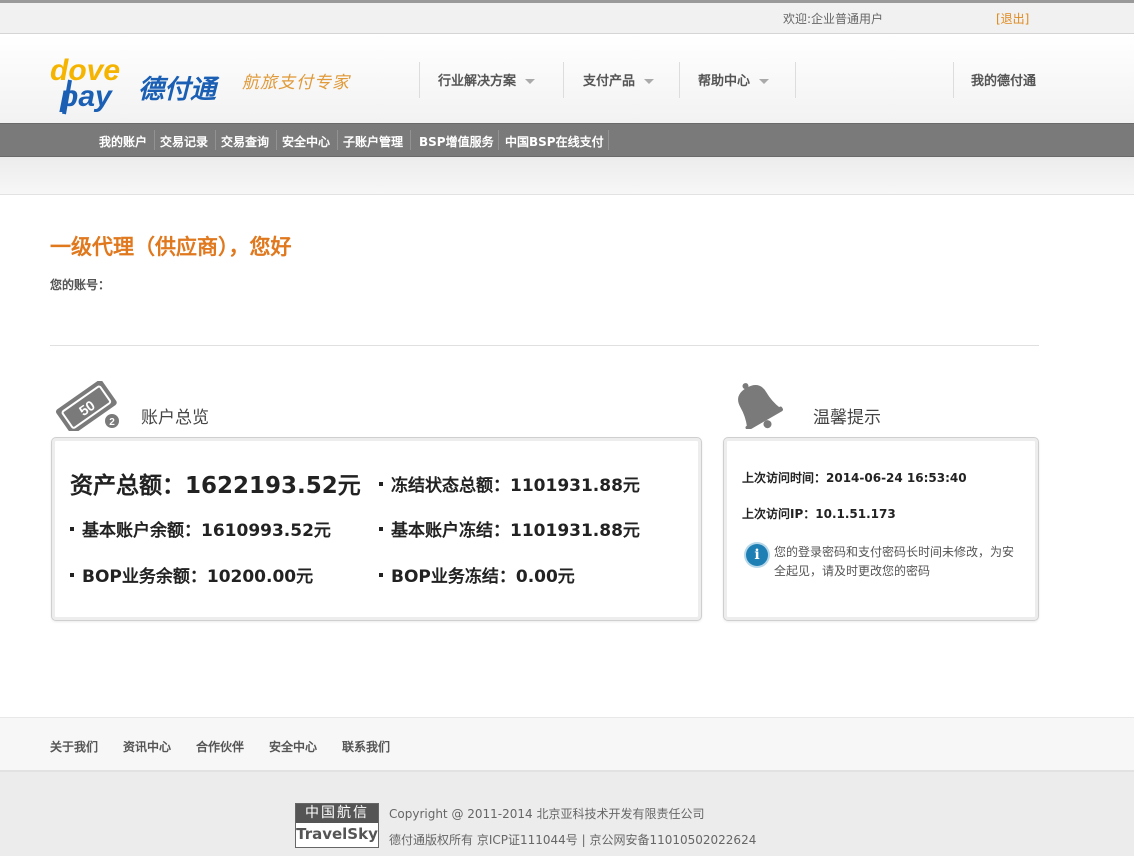 The image size is (1134, 856). Describe the element at coordinates (123, 141) in the screenshot. I see `subnav-my-account: 我的账户` at that location.